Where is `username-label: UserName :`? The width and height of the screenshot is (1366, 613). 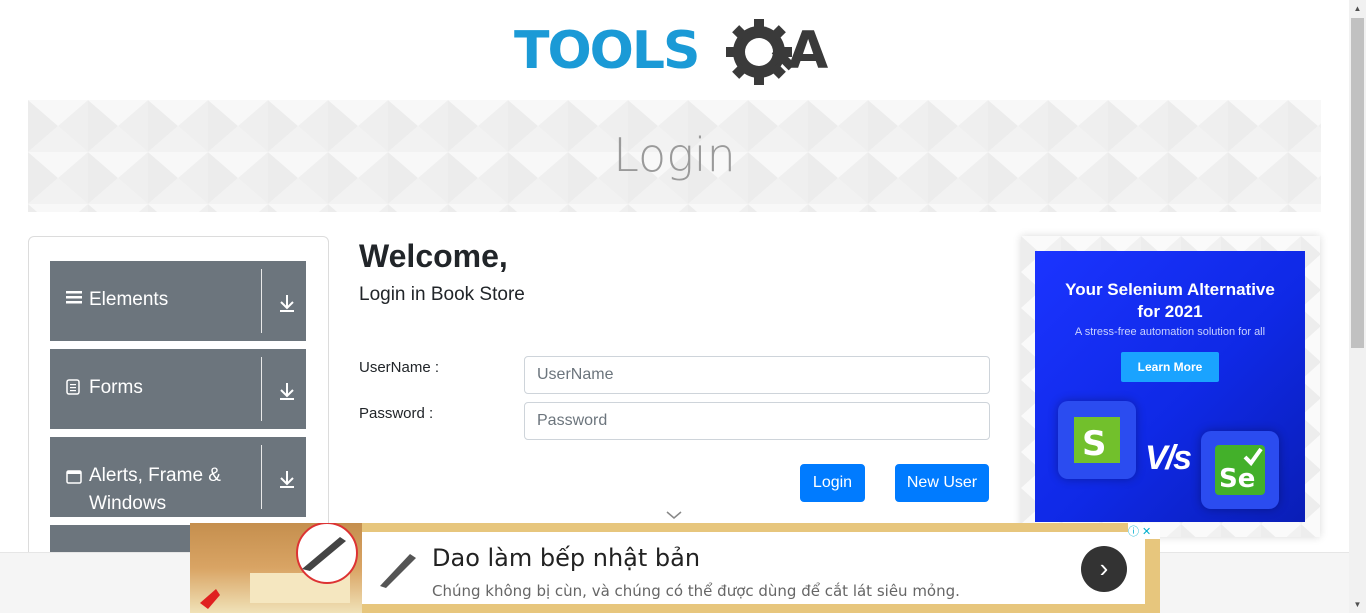 username-label: UserName : is located at coordinates (399, 367).